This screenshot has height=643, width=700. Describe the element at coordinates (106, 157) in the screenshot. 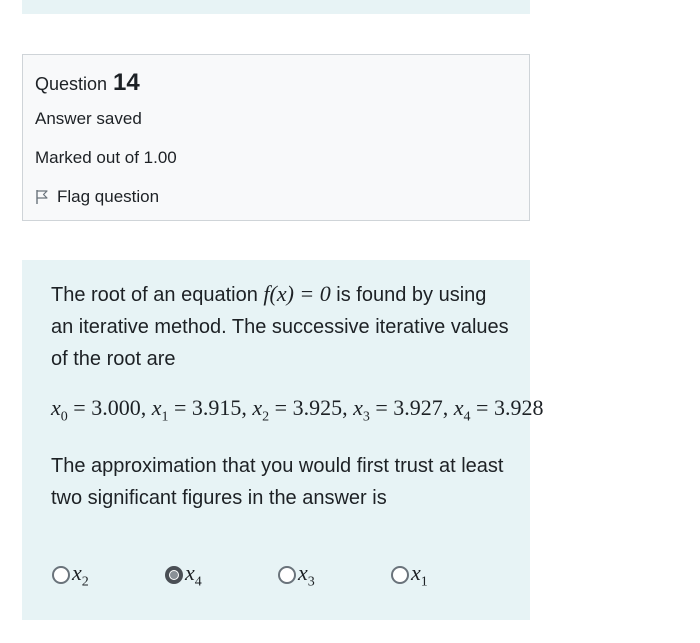

I see `marks-info: Marked out of 1.00` at that location.